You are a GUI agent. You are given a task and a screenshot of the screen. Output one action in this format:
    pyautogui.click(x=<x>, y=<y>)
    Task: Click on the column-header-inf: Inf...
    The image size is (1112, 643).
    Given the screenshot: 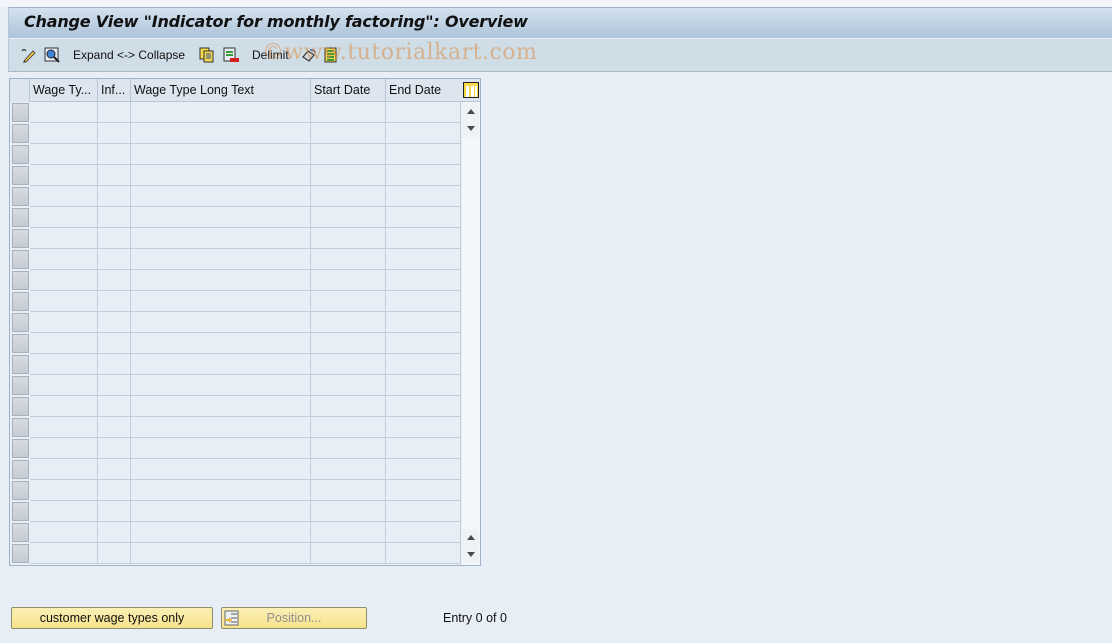 What is the action you would take?
    pyautogui.click(x=114, y=90)
    